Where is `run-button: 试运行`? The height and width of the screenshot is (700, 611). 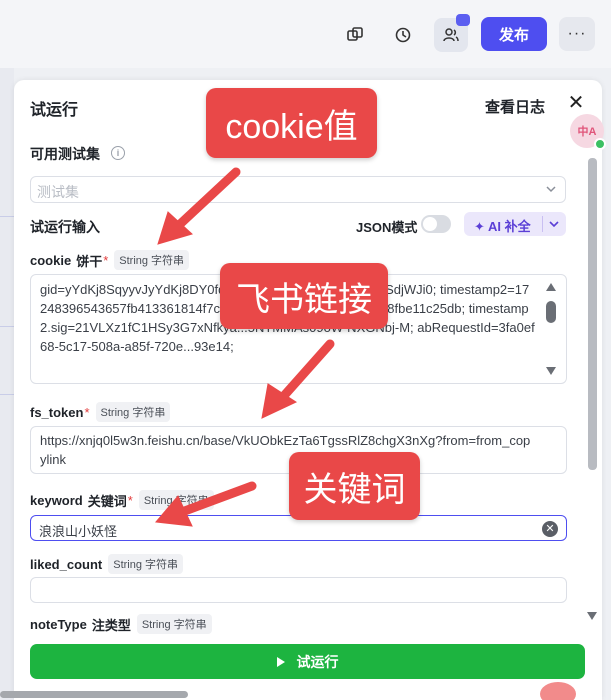 run-button: 试运行 is located at coordinates (307, 661).